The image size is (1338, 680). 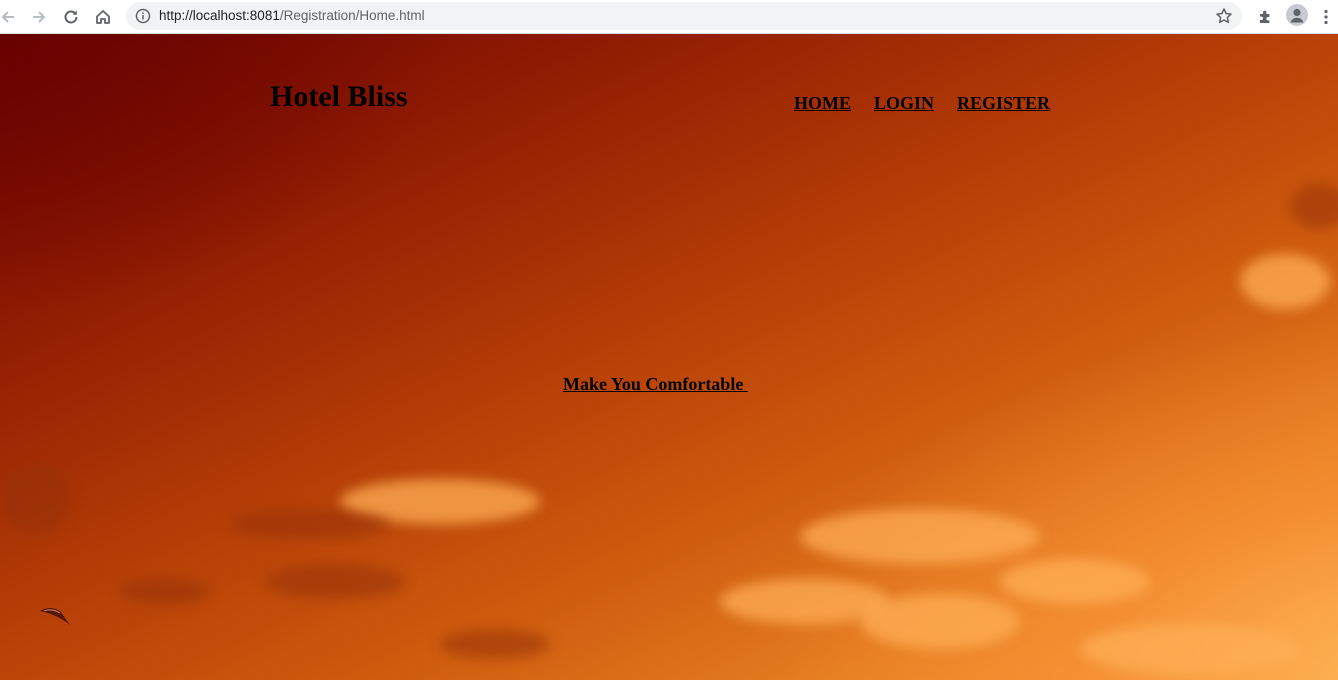 I want to click on kebab-menu-icon, so click(x=1326, y=17).